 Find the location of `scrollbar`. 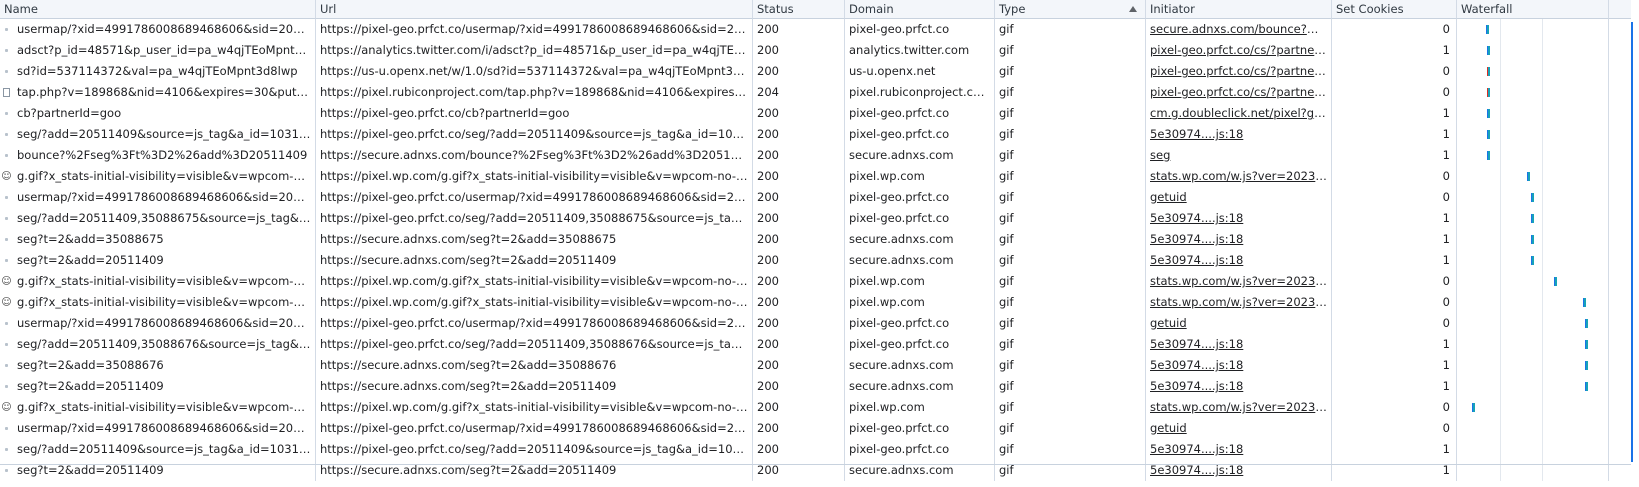

scrollbar is located at coordinates (1635, 243).